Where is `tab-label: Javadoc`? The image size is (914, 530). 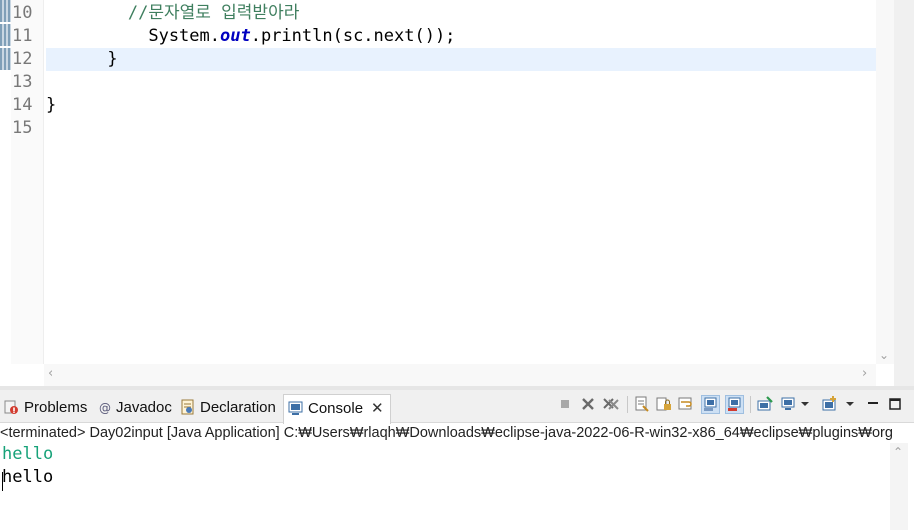
tab-label: Javadoc is located at coordinates (144, 407).